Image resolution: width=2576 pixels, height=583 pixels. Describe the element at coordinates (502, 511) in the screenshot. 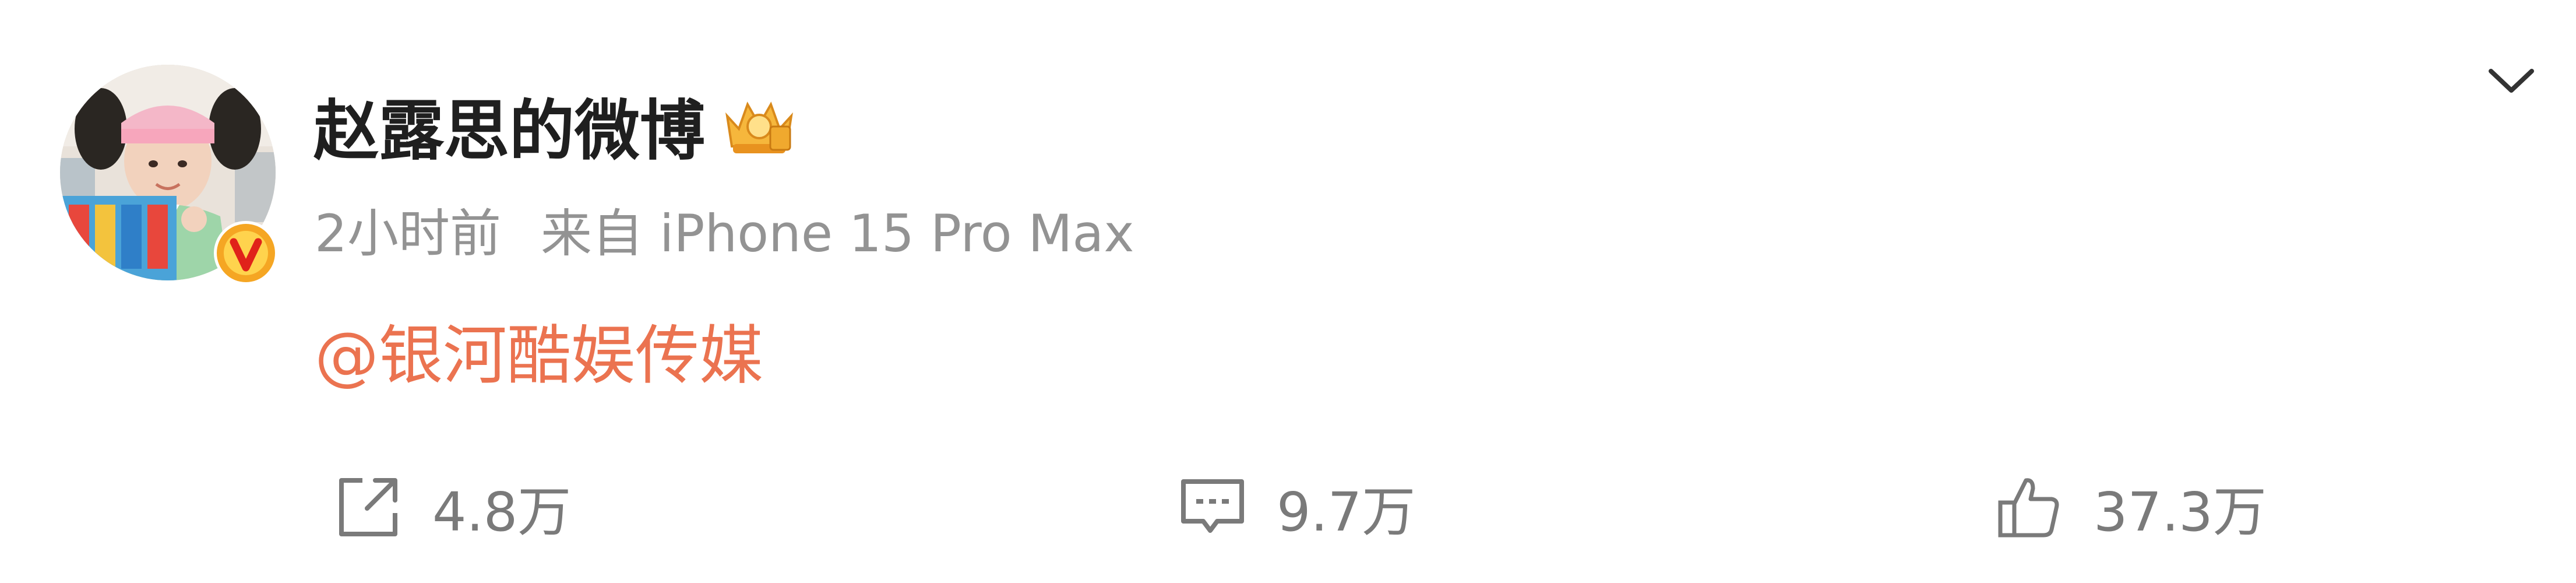

I see `repost-count: 4.8万` at that location.